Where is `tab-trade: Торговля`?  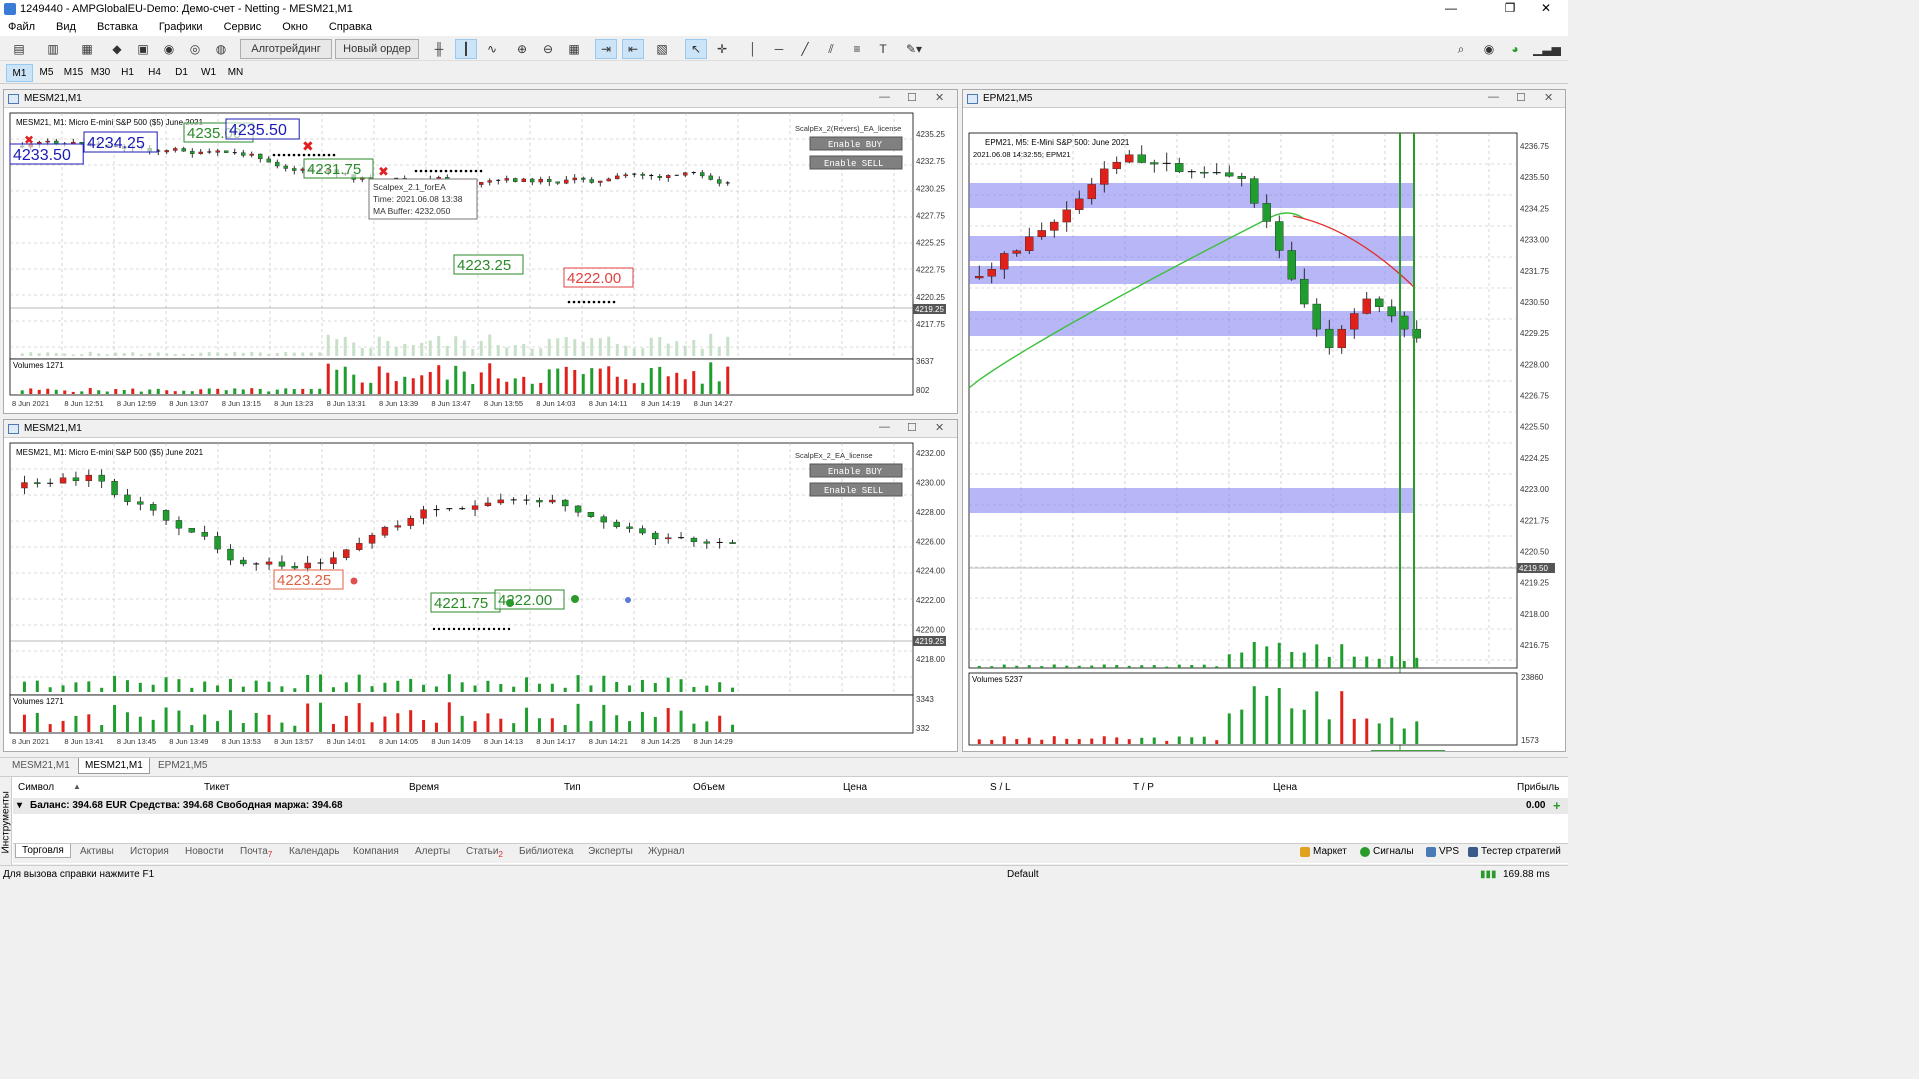
tab-trade: Торговля is located at coordinates (43, 851).